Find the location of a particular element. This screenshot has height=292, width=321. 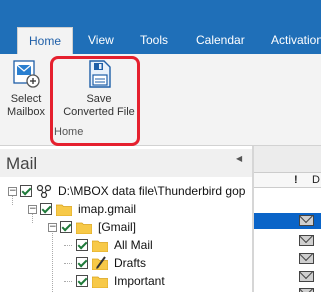

tree-node-imap-gmail: − imap.gmail is located at coordinates (82, 209).